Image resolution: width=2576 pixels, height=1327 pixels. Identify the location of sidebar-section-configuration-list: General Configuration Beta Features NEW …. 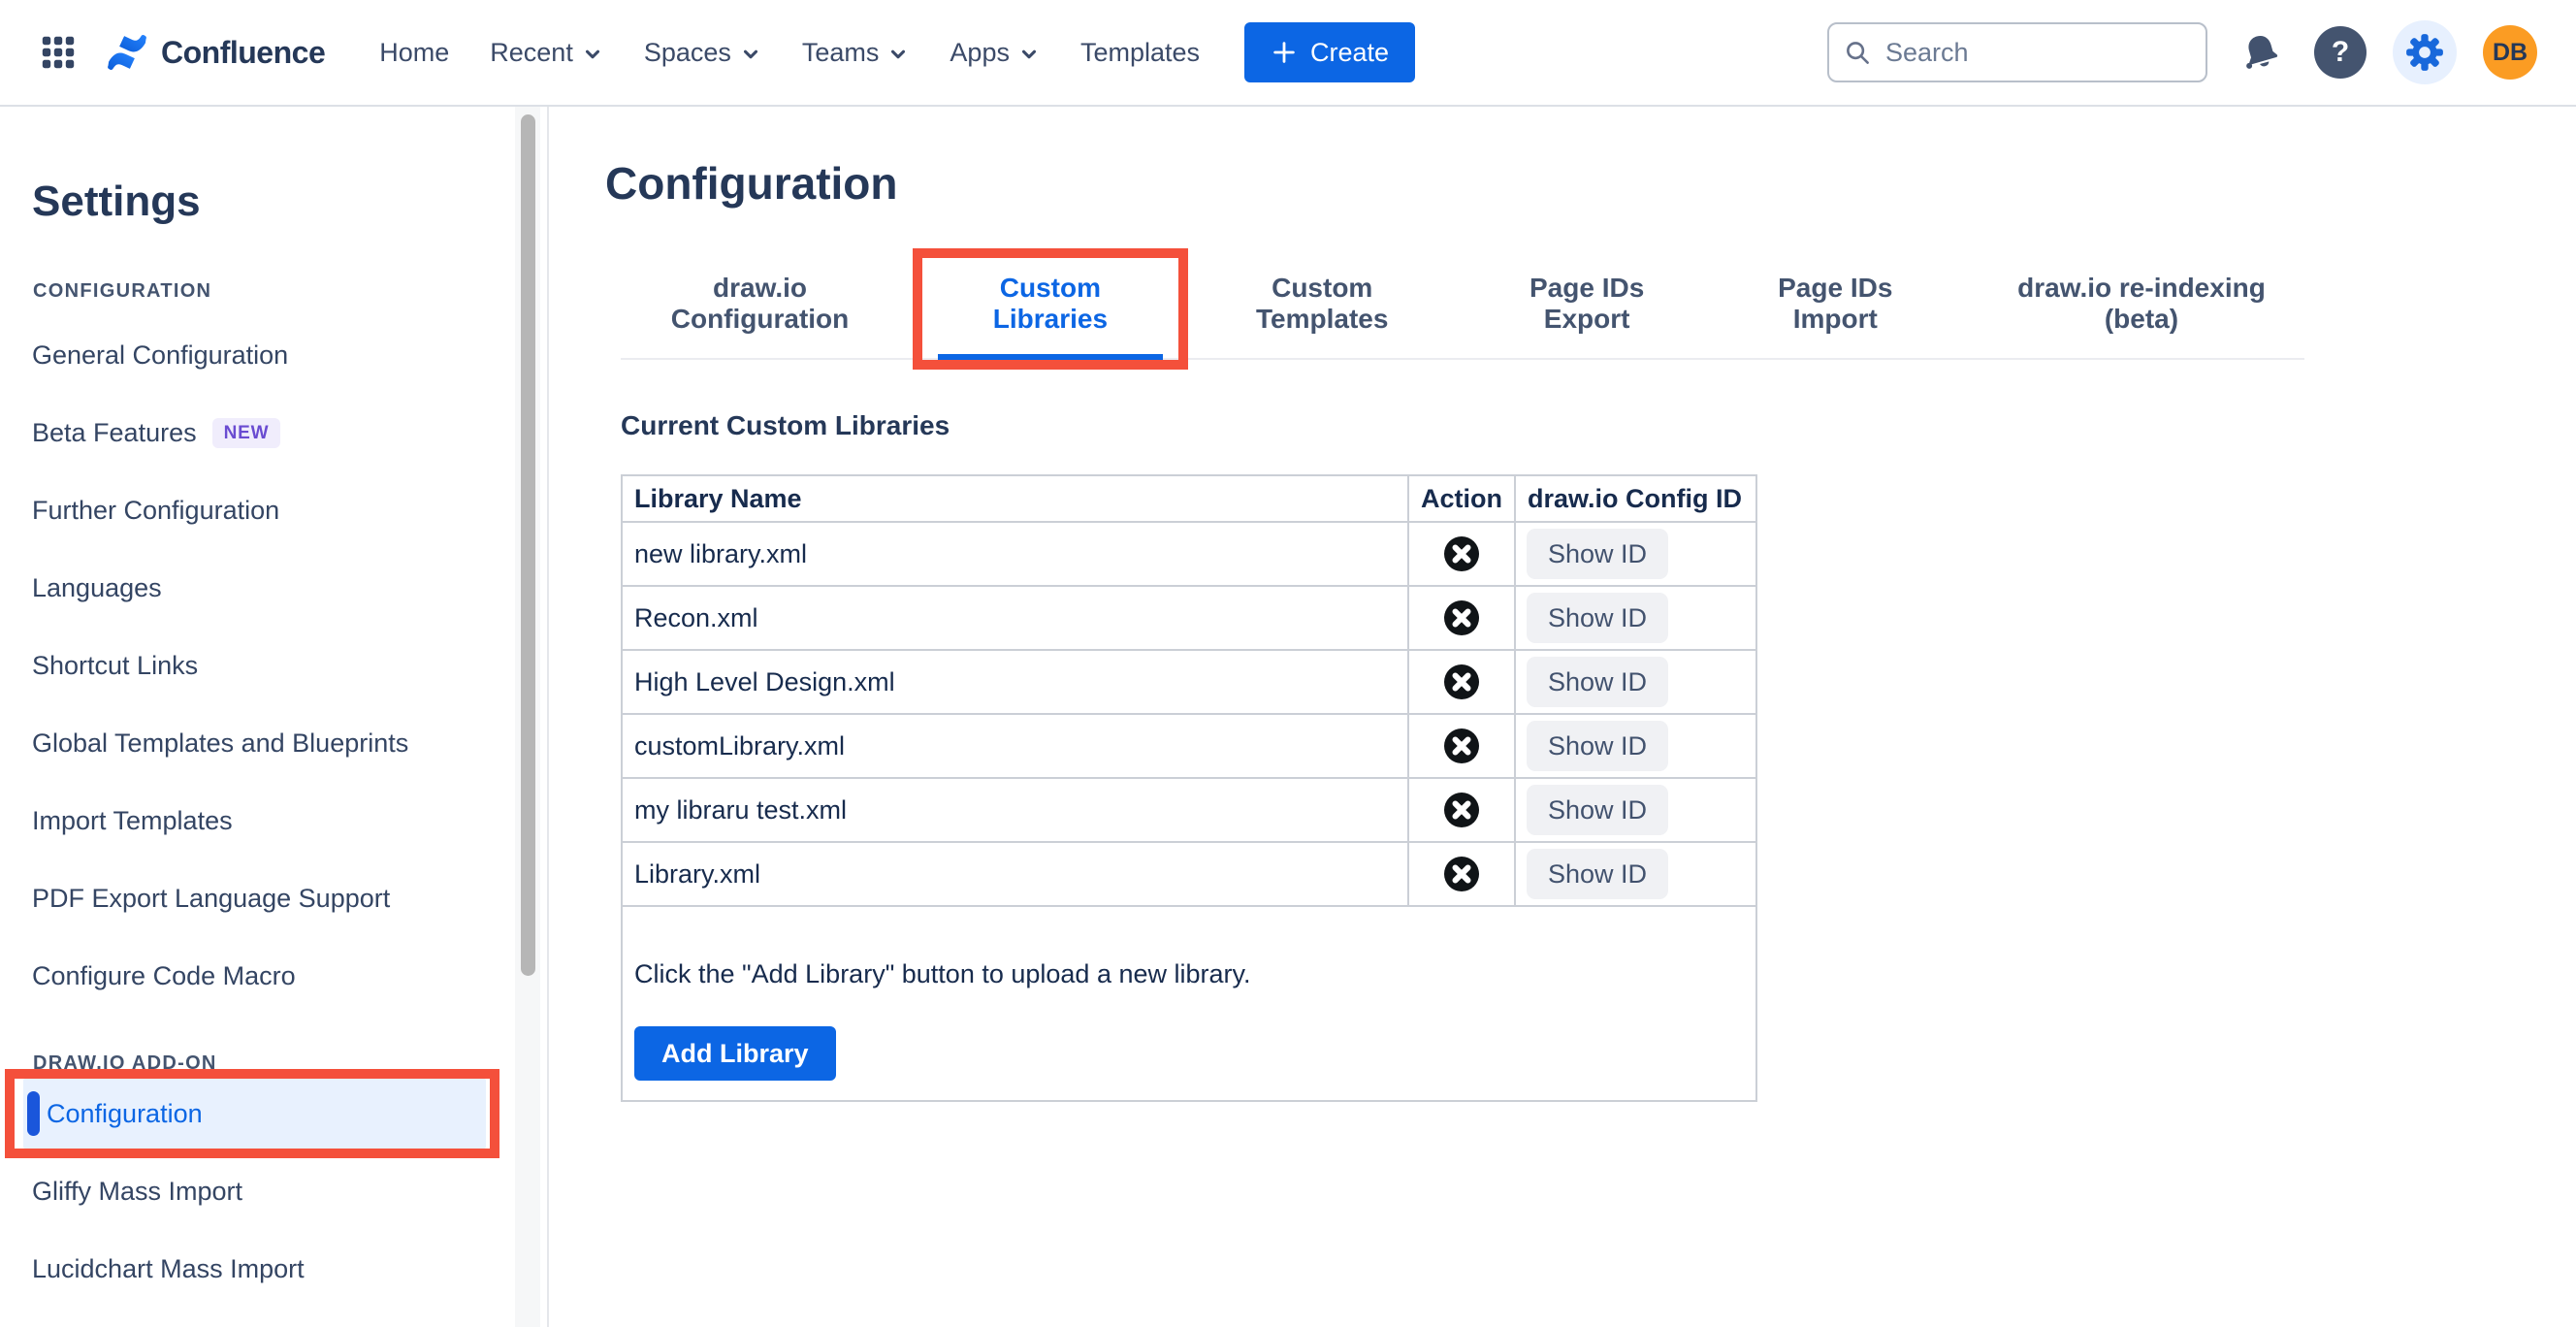
(273, 665).